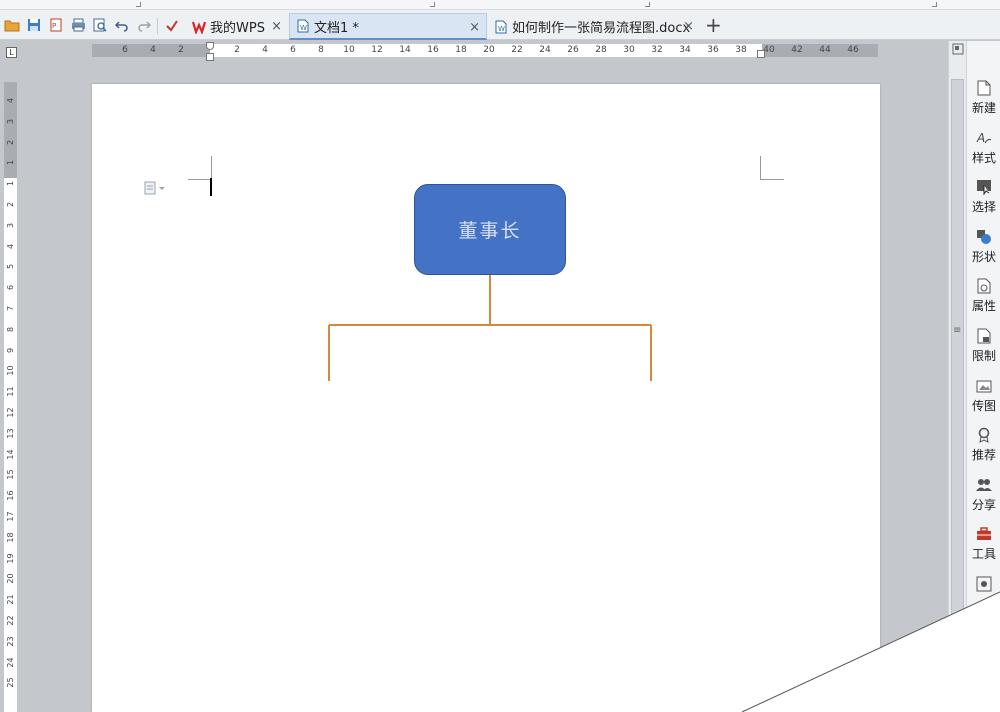 The image size is (1000, 712). What do you see at coordinates (983, 207) in the screenshot?
I see `task-pane-label: 选择` at bounding box center [983, 207].